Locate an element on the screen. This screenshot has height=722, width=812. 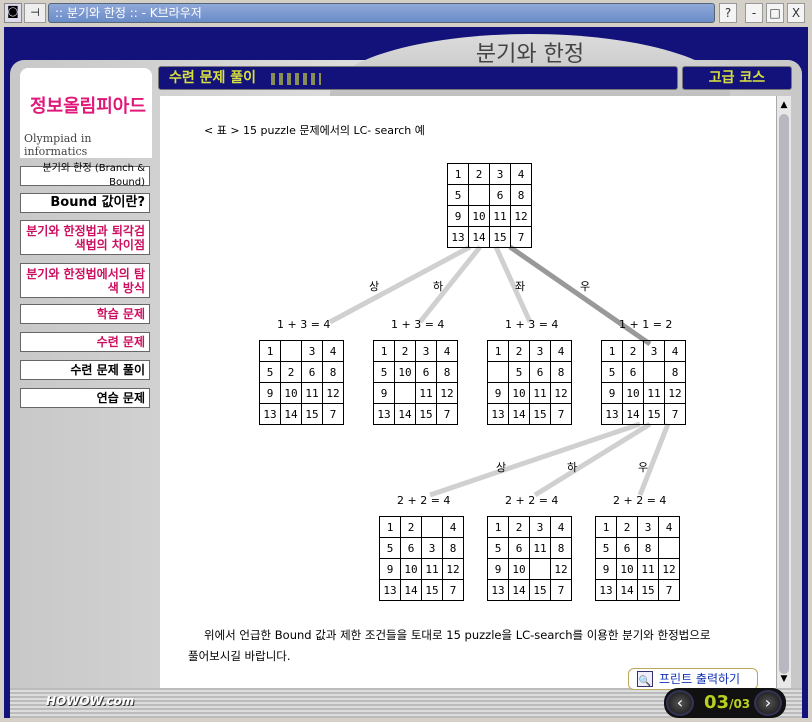
scroll-down-icon: ▼ is located at coordinates (784, 679).